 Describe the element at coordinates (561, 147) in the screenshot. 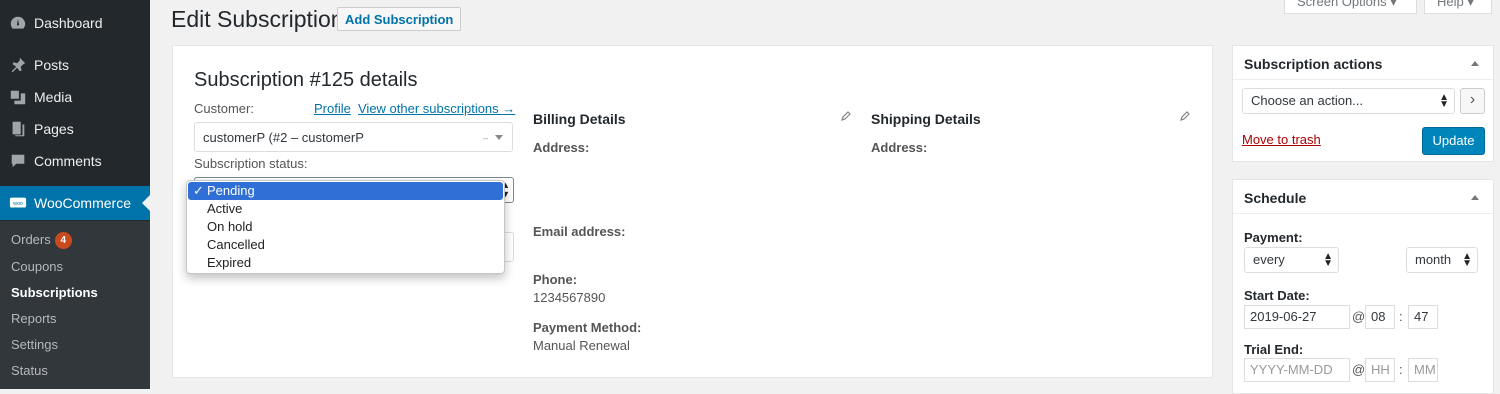

I see `billing-address-label: Address:` at that location.